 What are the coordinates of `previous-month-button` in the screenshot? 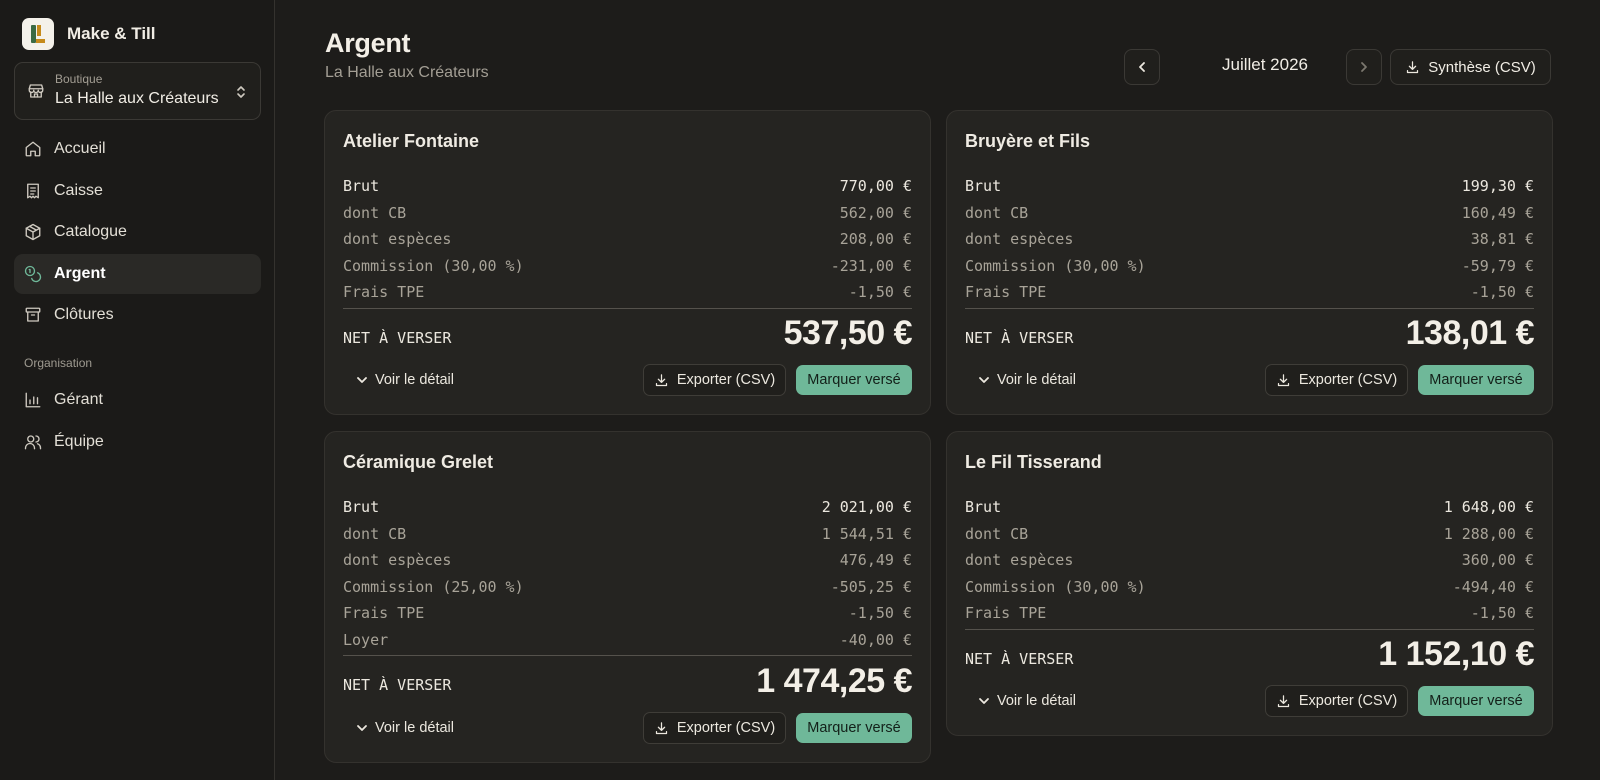 It's located at (1142, 67).